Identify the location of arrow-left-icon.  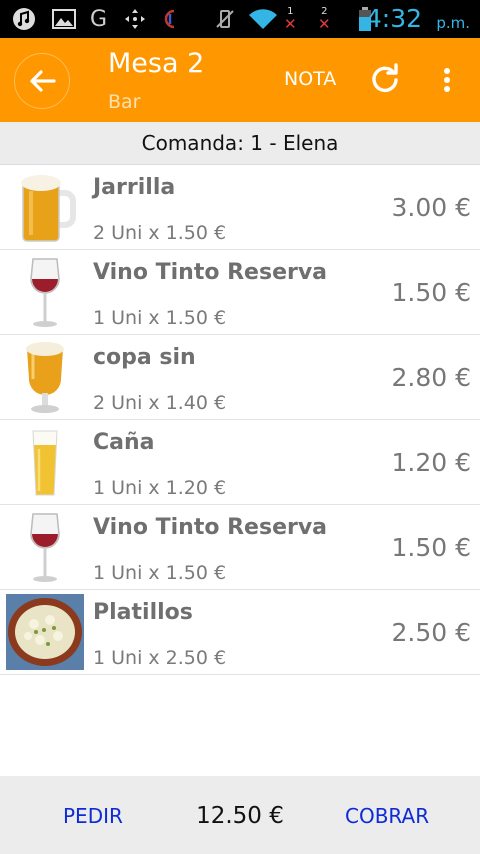
(43, 81).